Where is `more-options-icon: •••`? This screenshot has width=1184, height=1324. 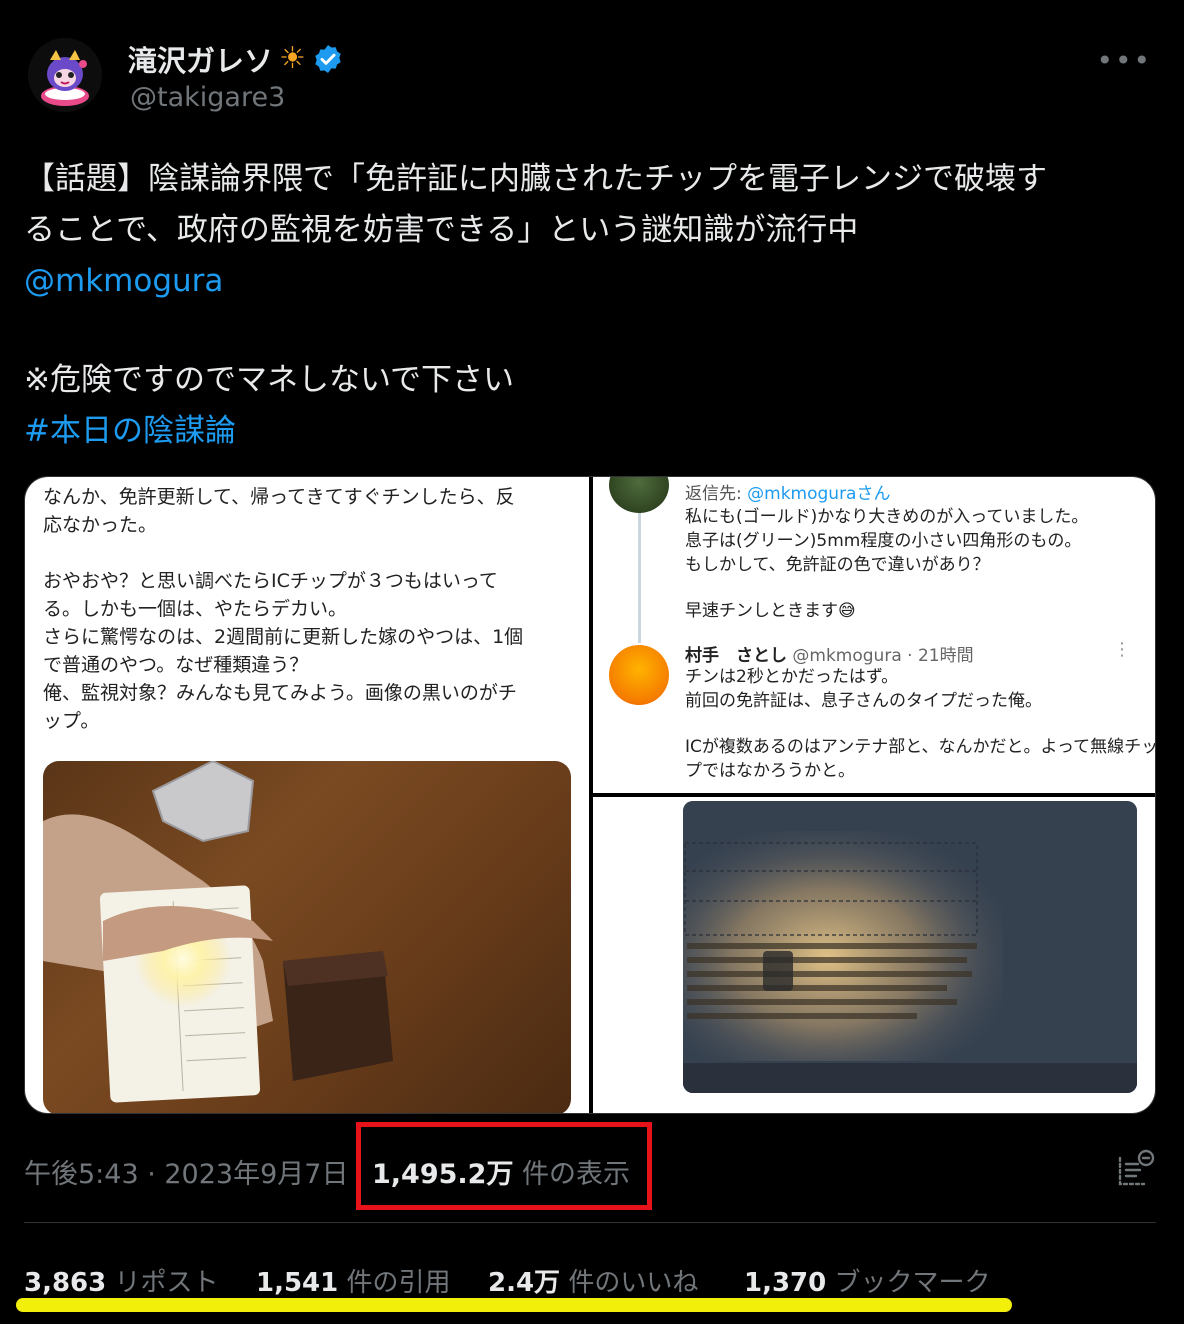 more-options-icon: ••• is located at coordinates (1124, 60).